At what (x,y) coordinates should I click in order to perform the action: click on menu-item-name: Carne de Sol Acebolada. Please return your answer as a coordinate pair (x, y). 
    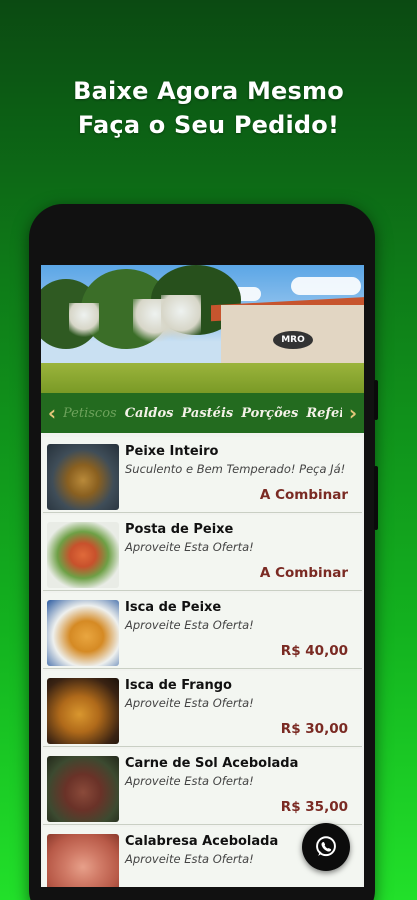
    Looking at the image, I should click on (212, 763).